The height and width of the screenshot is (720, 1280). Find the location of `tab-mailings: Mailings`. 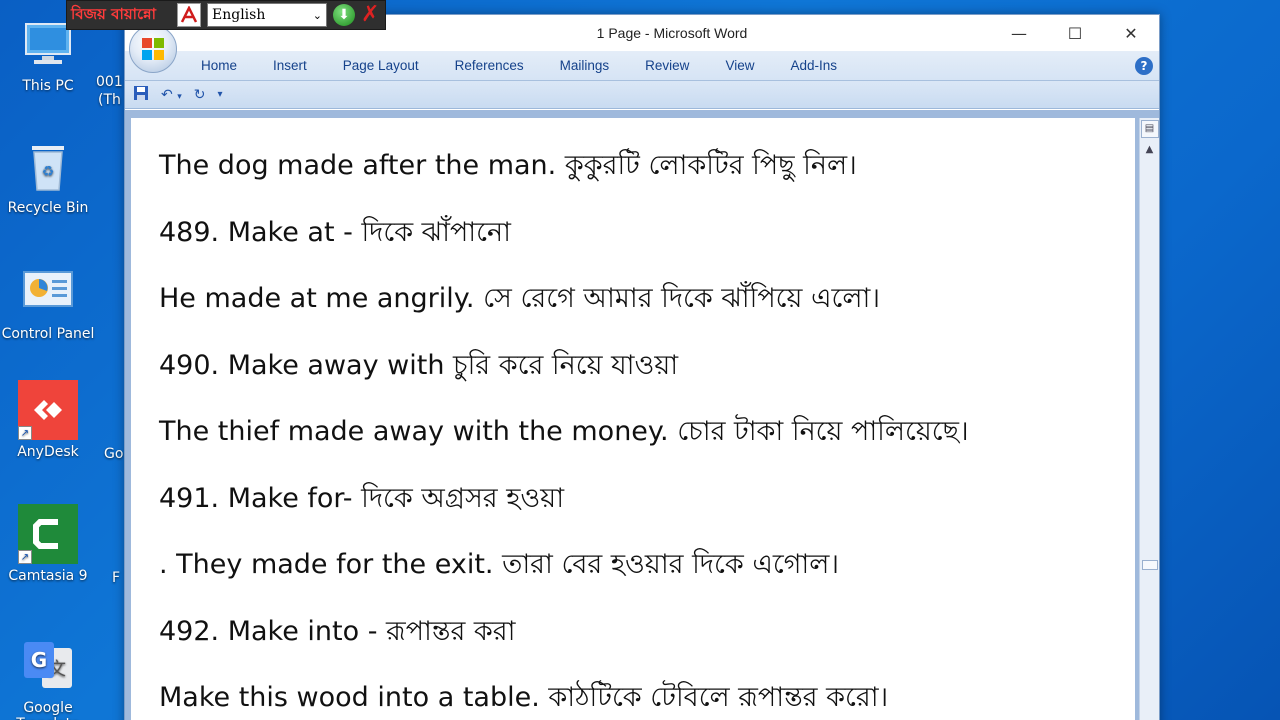

tab-mailings: Mailings is located at coordinates (585, 65).